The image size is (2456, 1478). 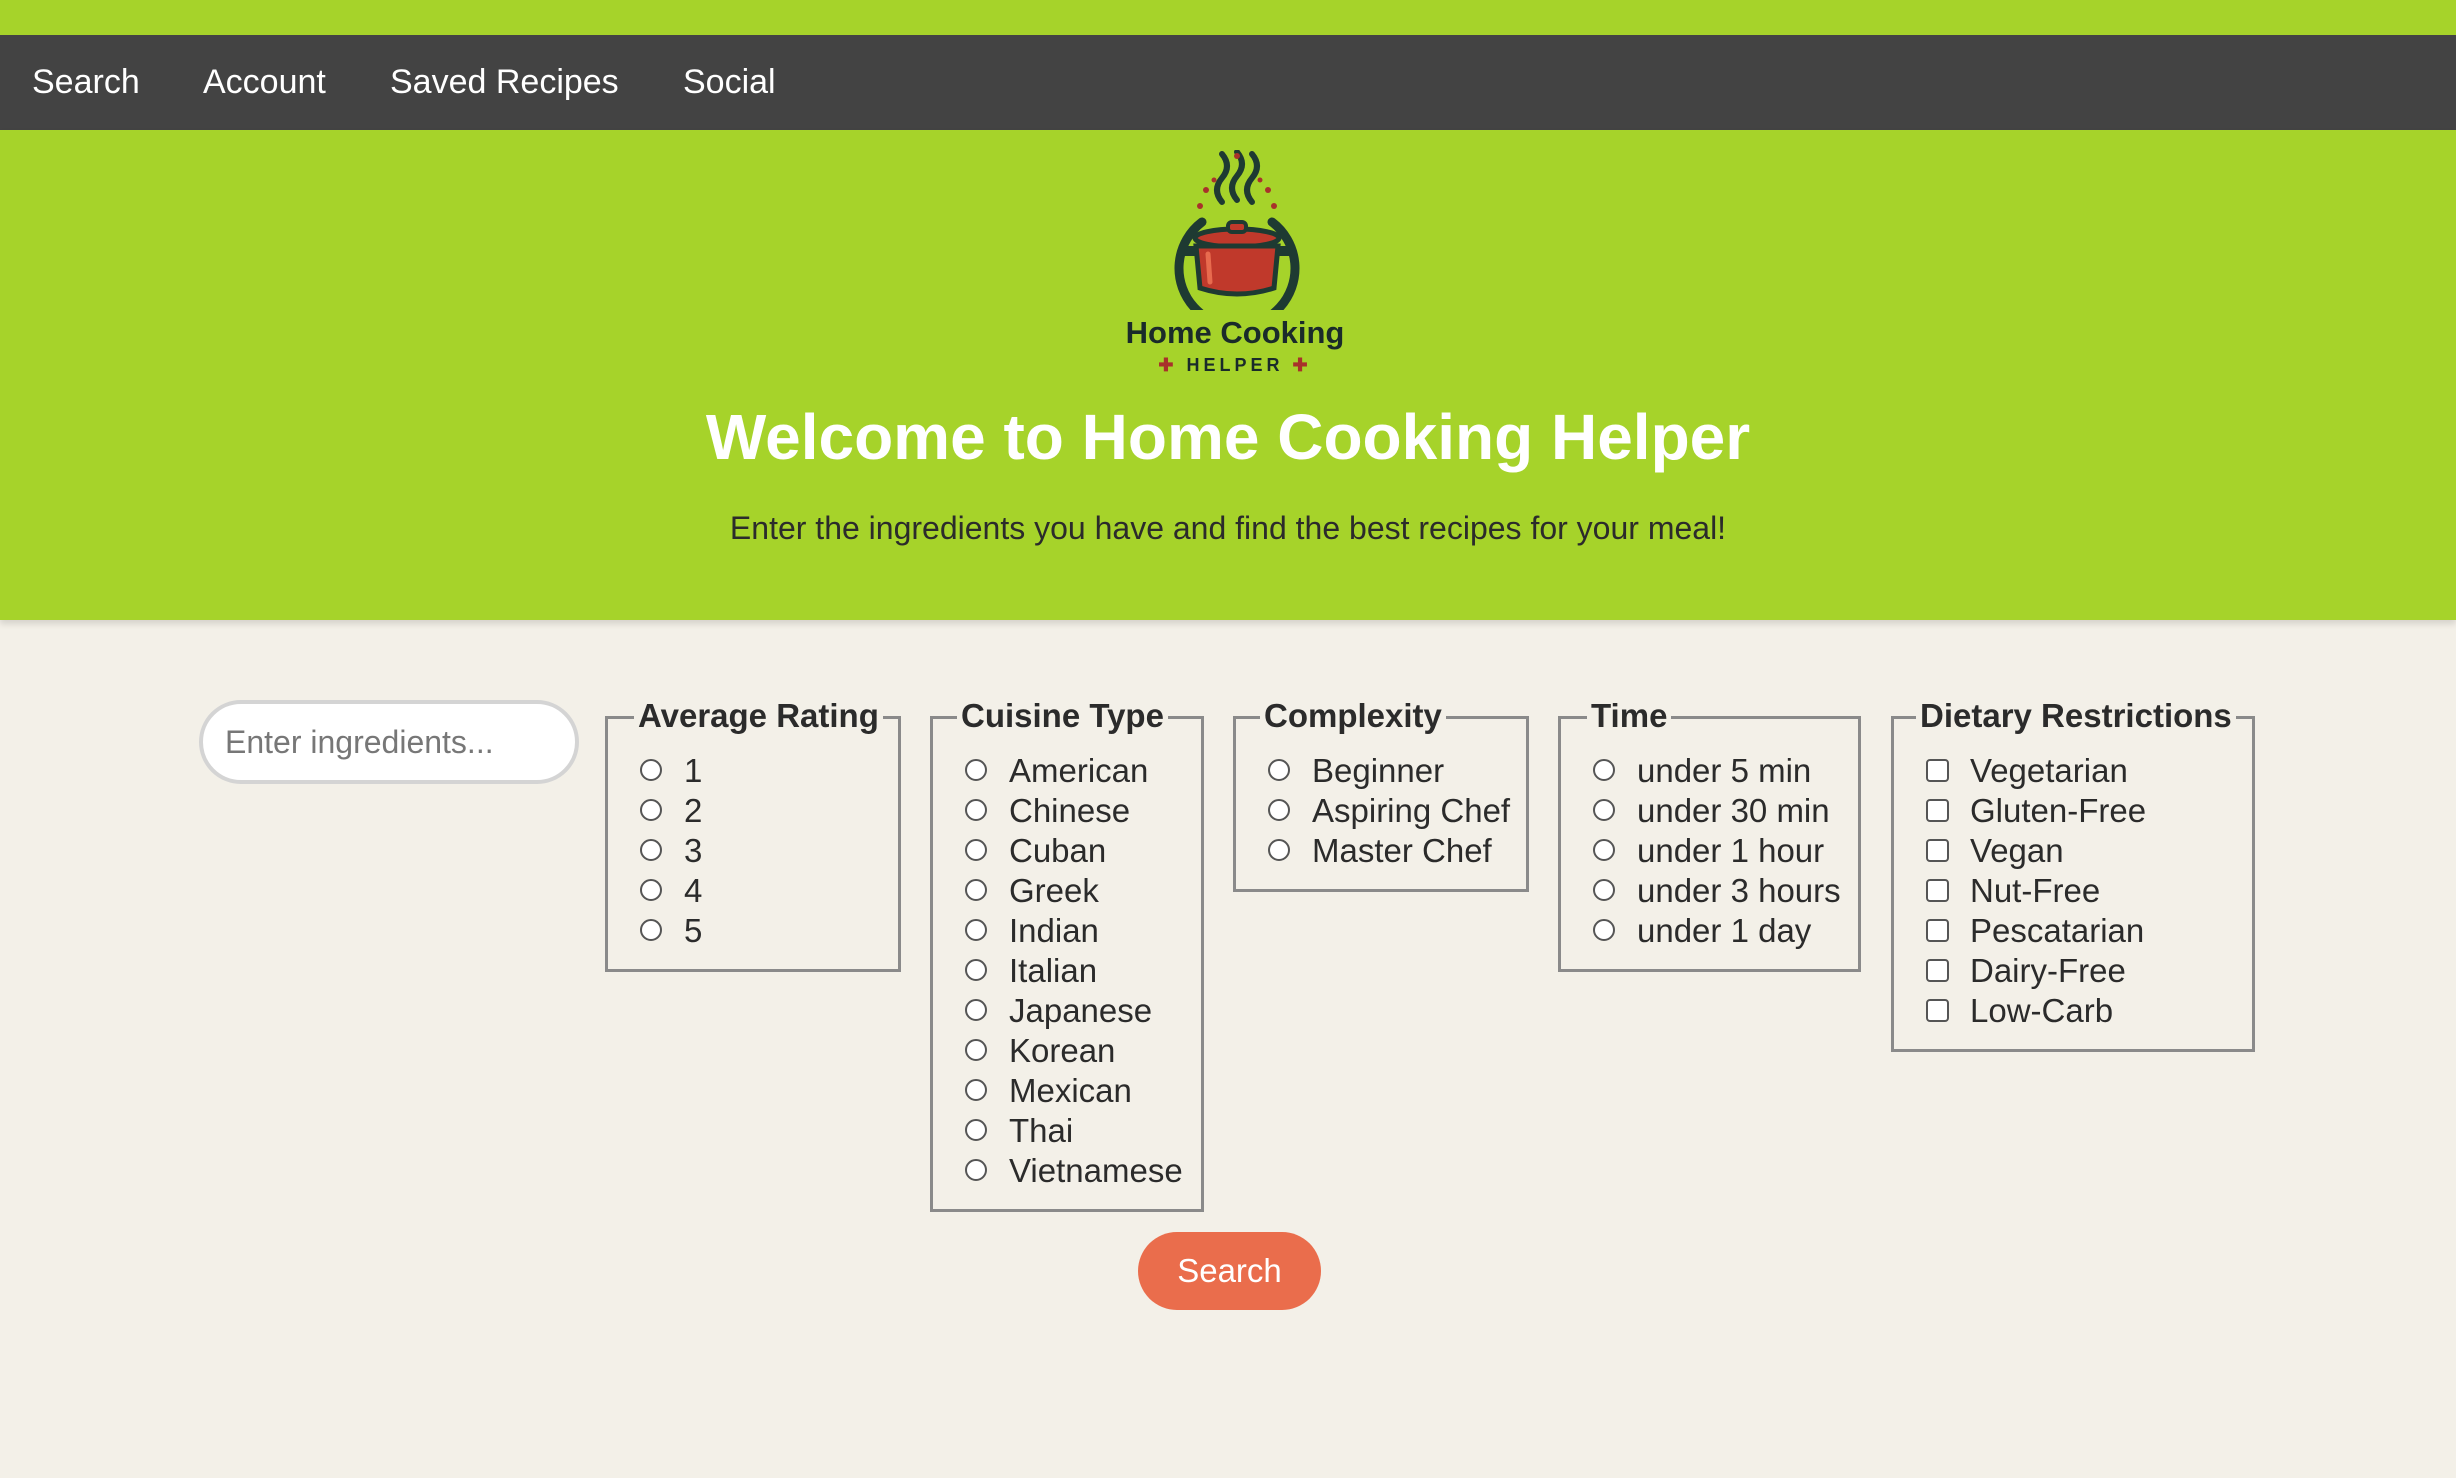 What do you see at coordinates (693, 770) in the screenshot?
I see `option-label: 1` at bounding box center [693, 770].